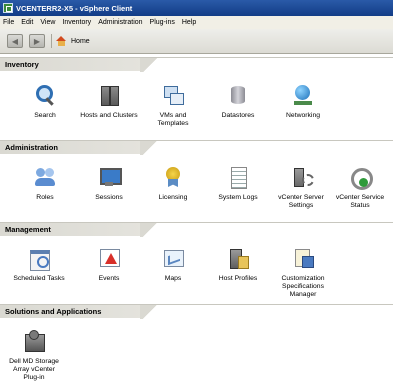  I want to click on breadcrumb-label: Home, so click(80, 41).